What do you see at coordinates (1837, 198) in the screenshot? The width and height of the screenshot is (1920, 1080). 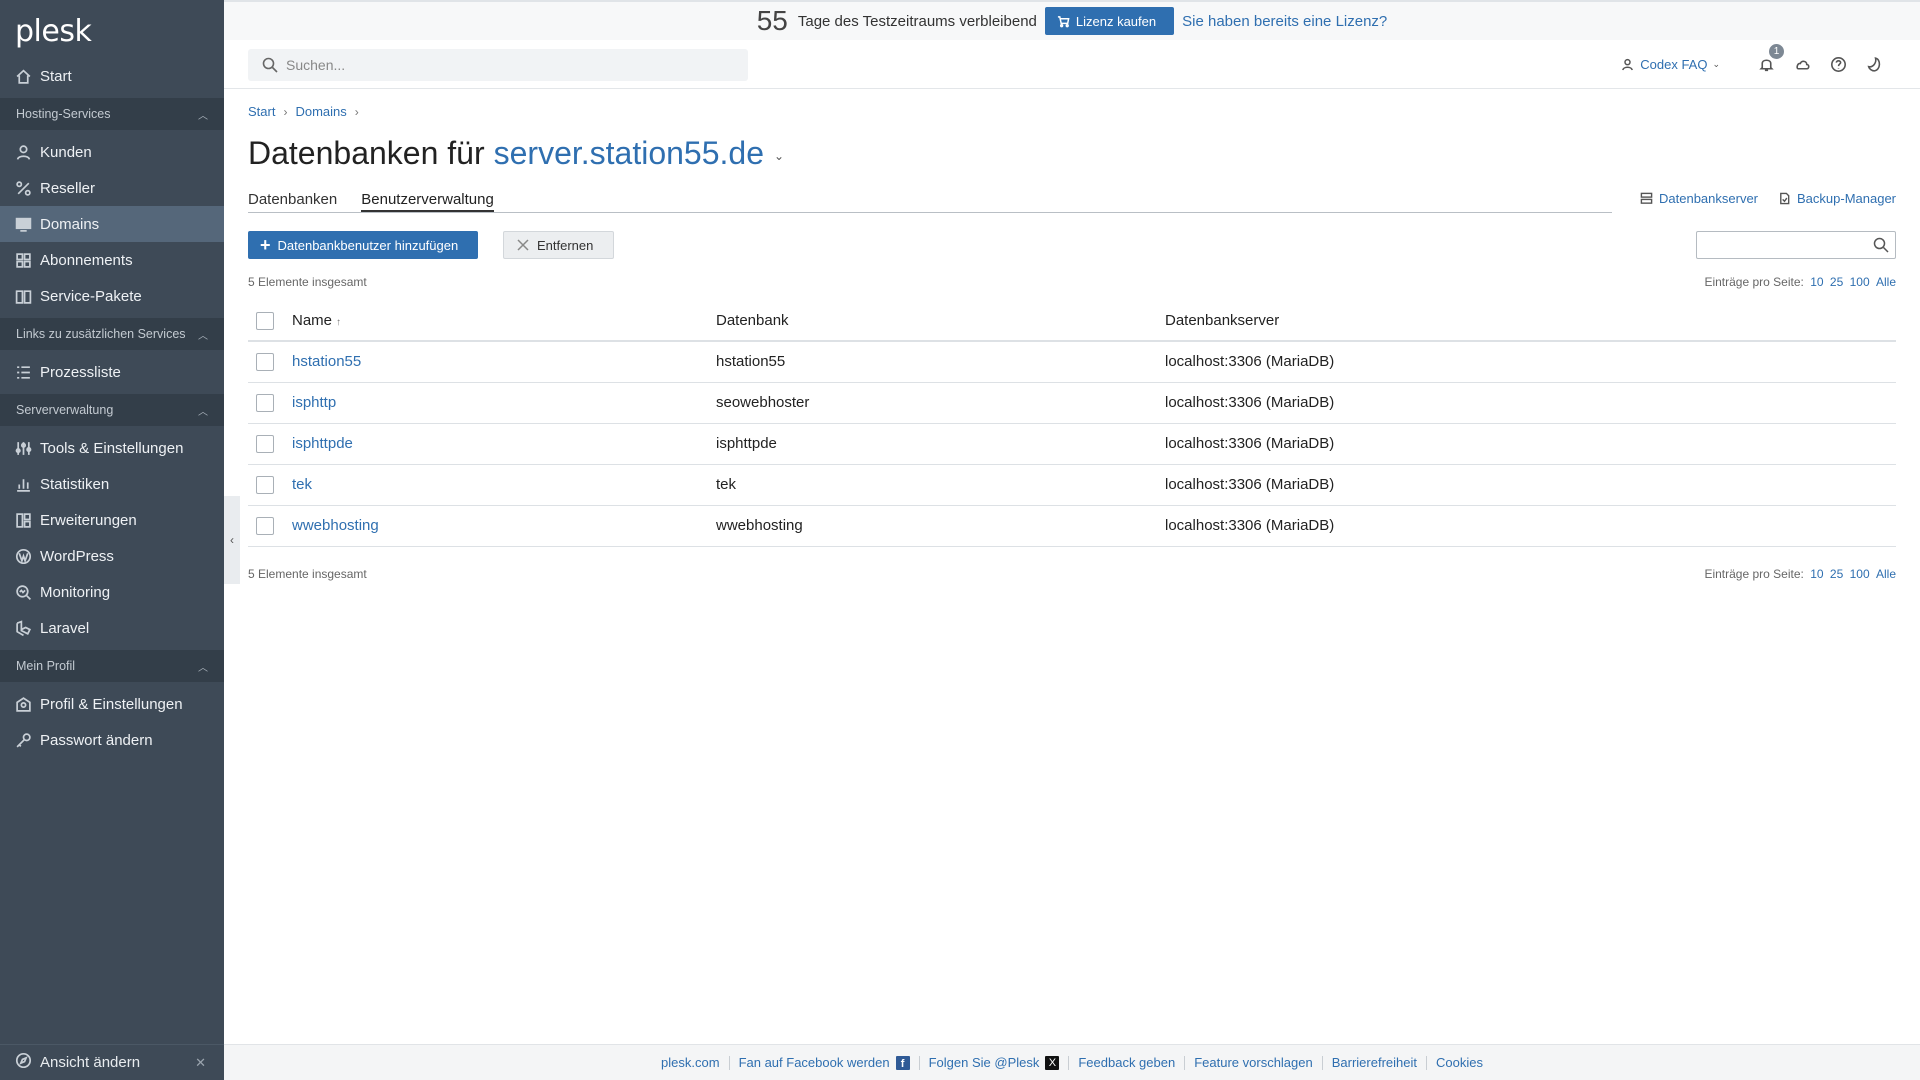 I see `backup-manager-link: Backup-Manager` at bounding box center [1837, 198].